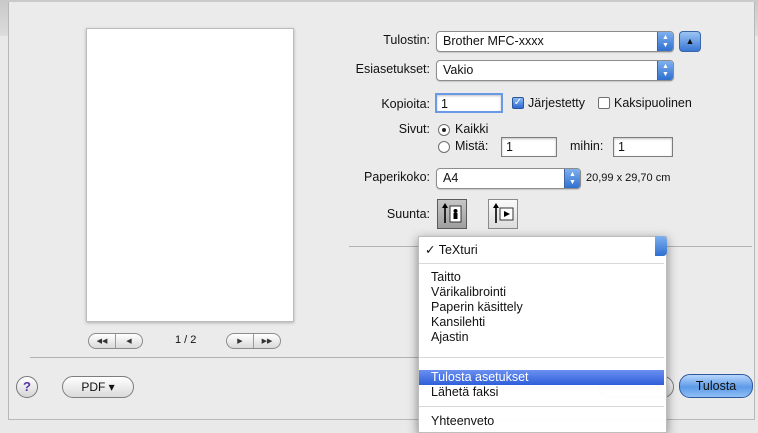  Describe the element at coordinates (508, 178) in the screenshot. I see `paper-size-select: A4 ▲ ▼` at that location.